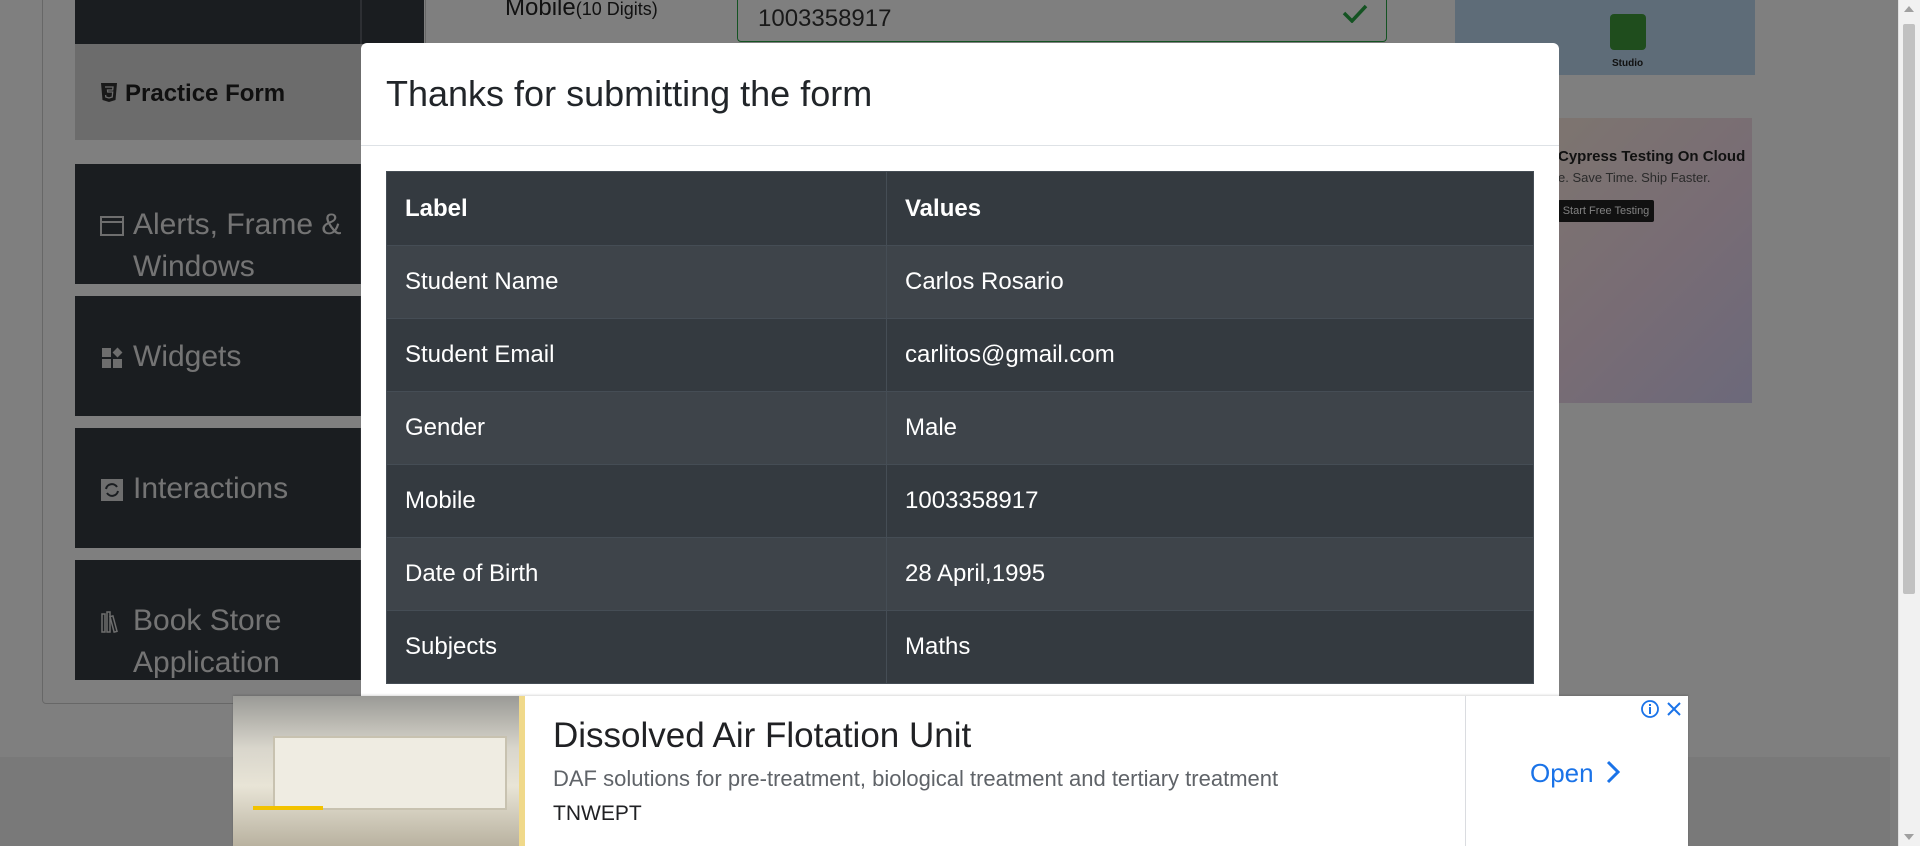  What do you see at coordinates (636, 208) in the screenshot?
I see `column-header-label: Label` at bounding box center [636, 208].